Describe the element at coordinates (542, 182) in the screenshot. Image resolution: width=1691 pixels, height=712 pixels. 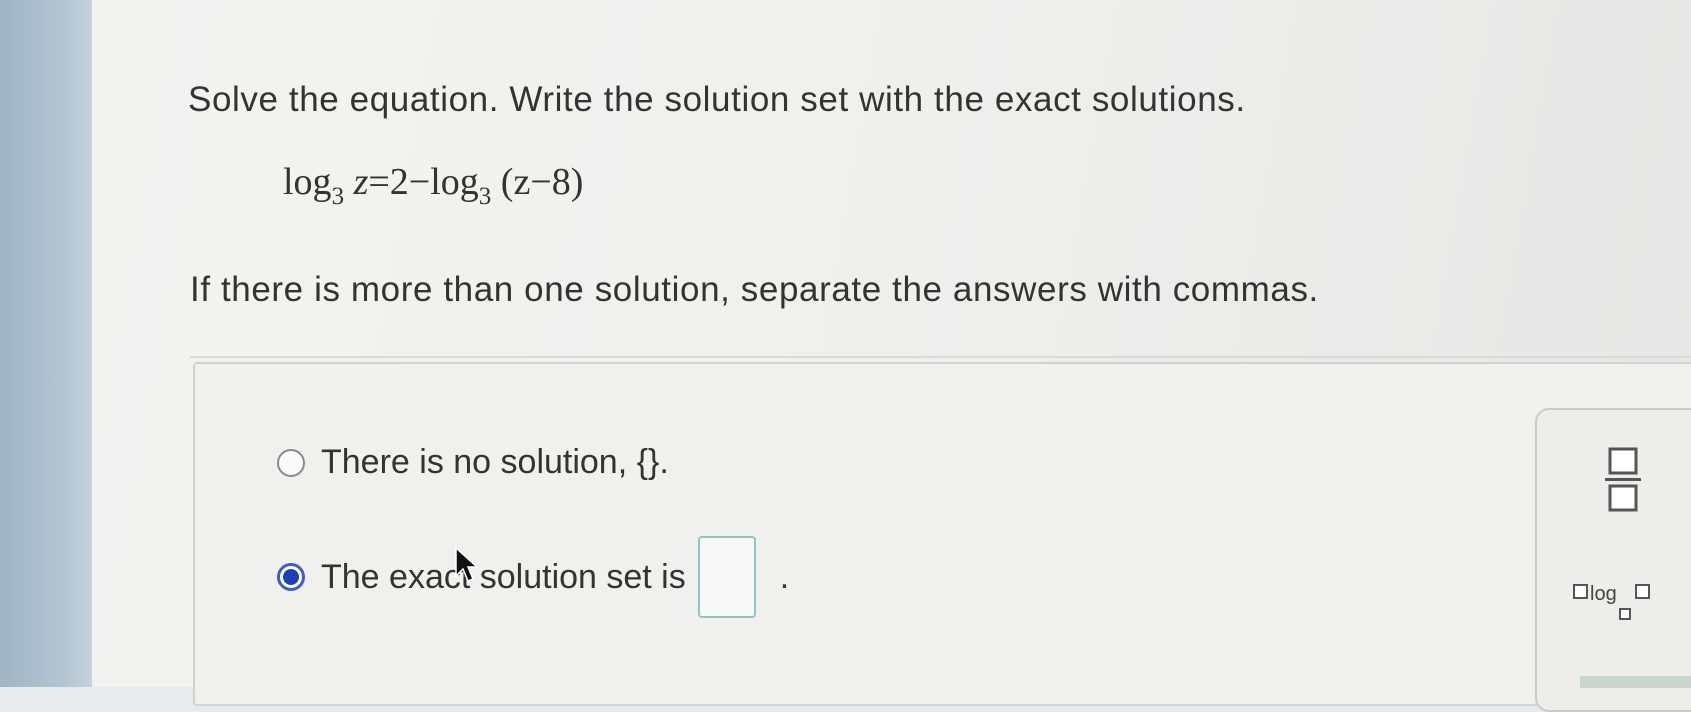
I see `eq-rhs-arg: (z−8)` at that location.